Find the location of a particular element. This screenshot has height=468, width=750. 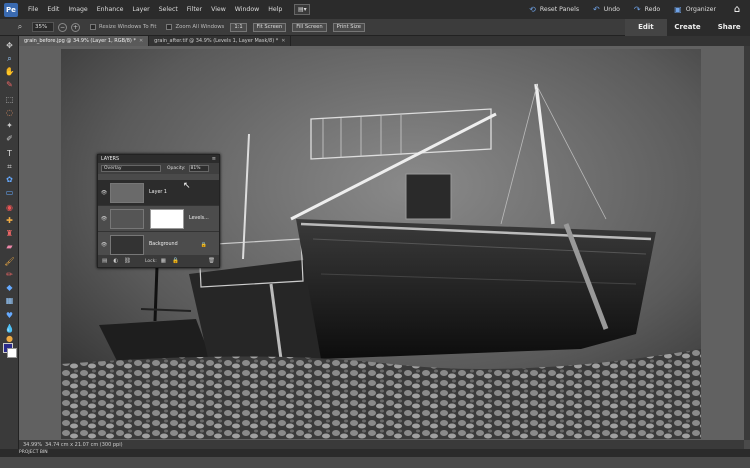

home-icon: ⌂ is located at coordinates (737, 10).